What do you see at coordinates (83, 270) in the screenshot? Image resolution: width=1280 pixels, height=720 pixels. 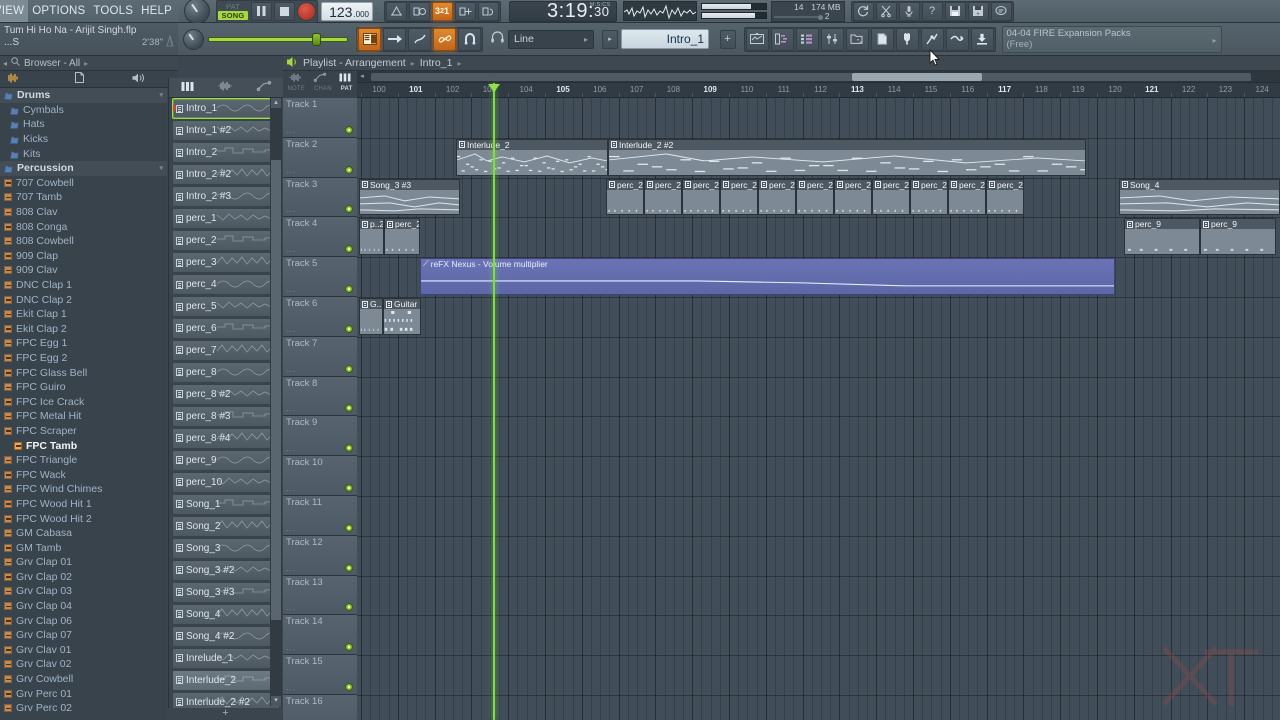 I see `browser-item-909-clav: 909 Clav` at bounding box center [83, 270].